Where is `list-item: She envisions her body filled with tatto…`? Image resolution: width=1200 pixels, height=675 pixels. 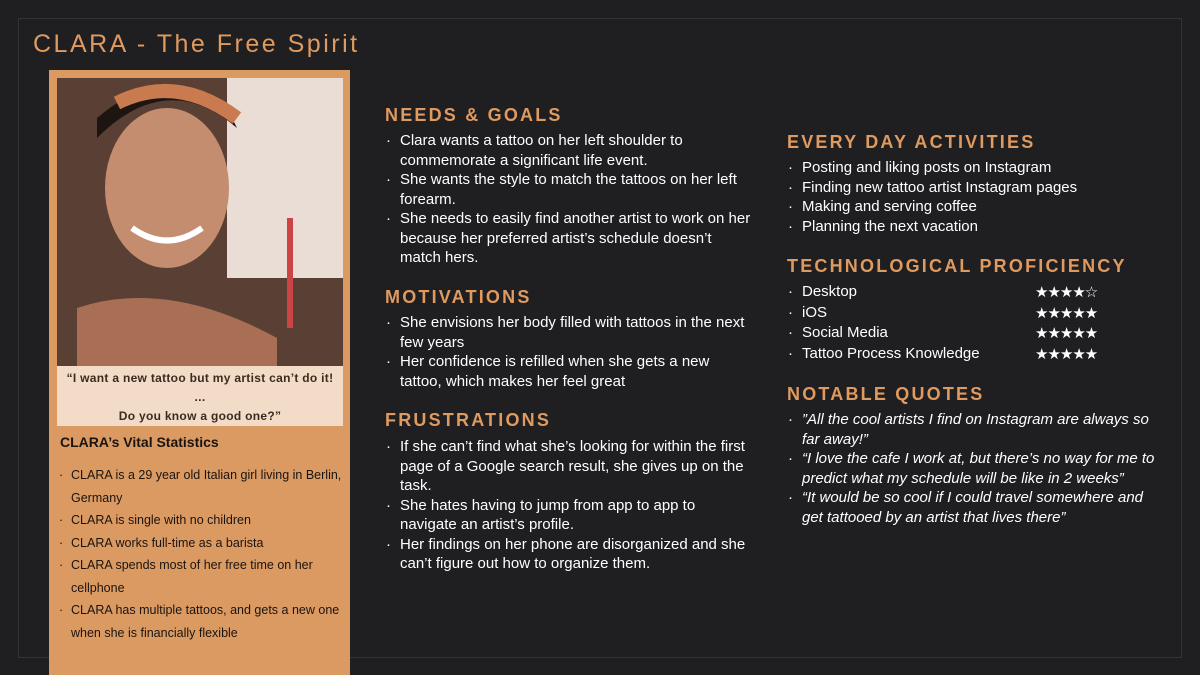 list-item: She envisions her body filled with tatto… is located at coordinates (570, 332).